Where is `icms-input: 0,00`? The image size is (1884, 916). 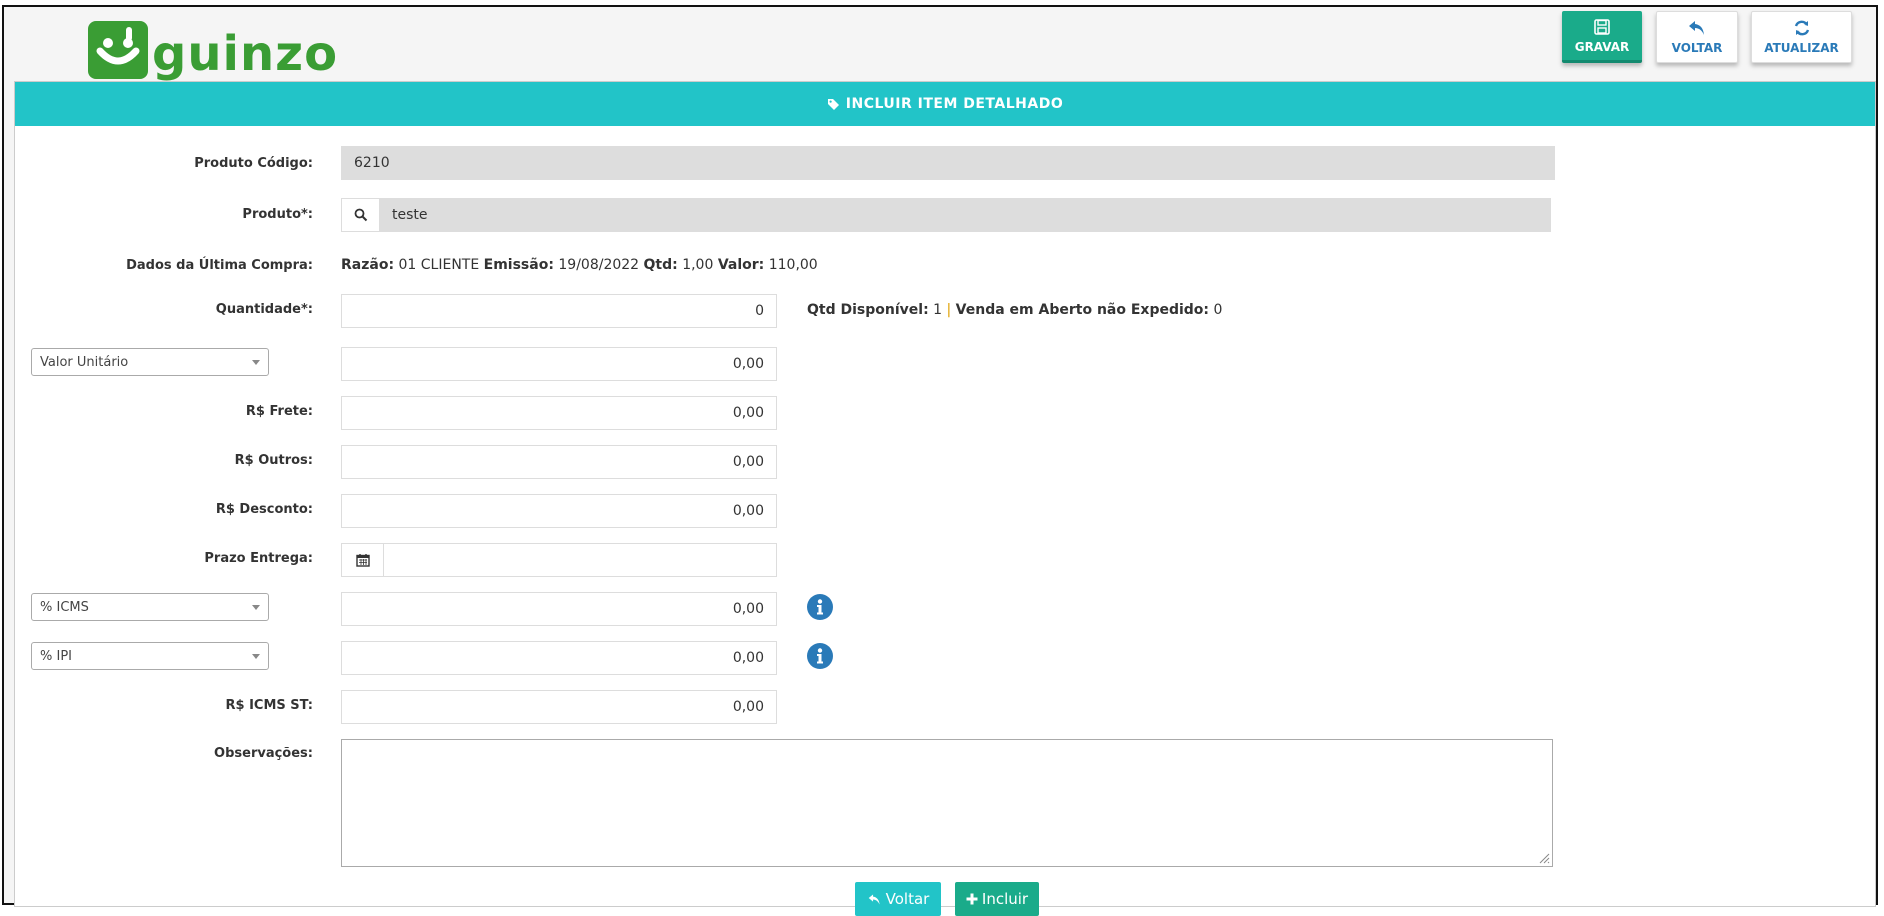 icms-input: 0,00 is located at coordinates (559, 609).